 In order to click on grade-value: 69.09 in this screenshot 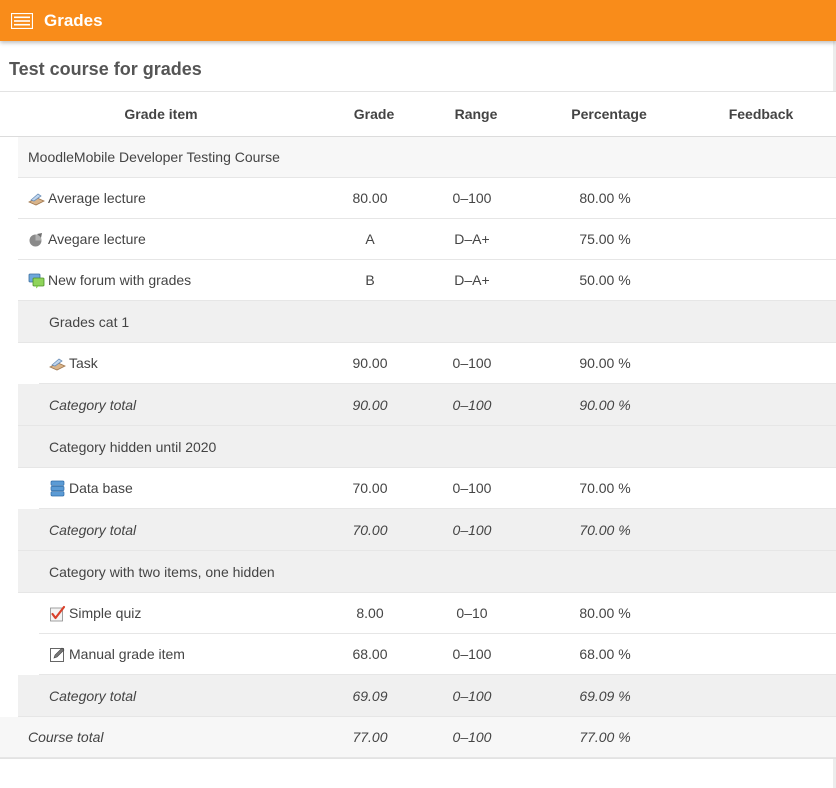, I will do `click(370, 696)`.